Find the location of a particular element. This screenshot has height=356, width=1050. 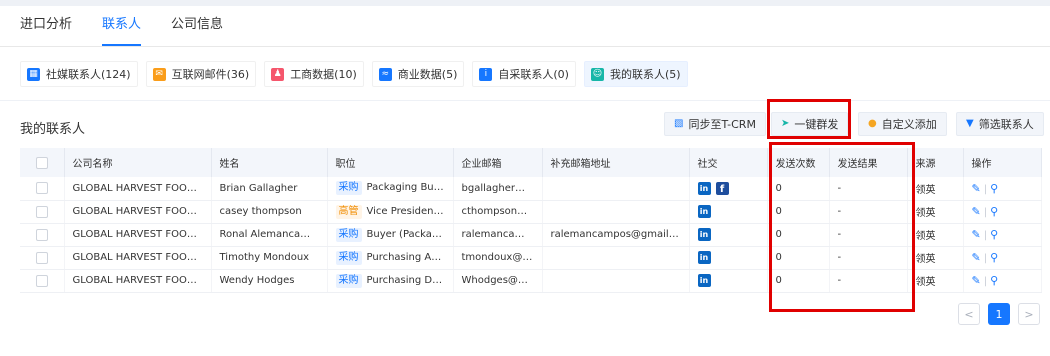

facebook-icon: f is located at coordinates (722, 188).